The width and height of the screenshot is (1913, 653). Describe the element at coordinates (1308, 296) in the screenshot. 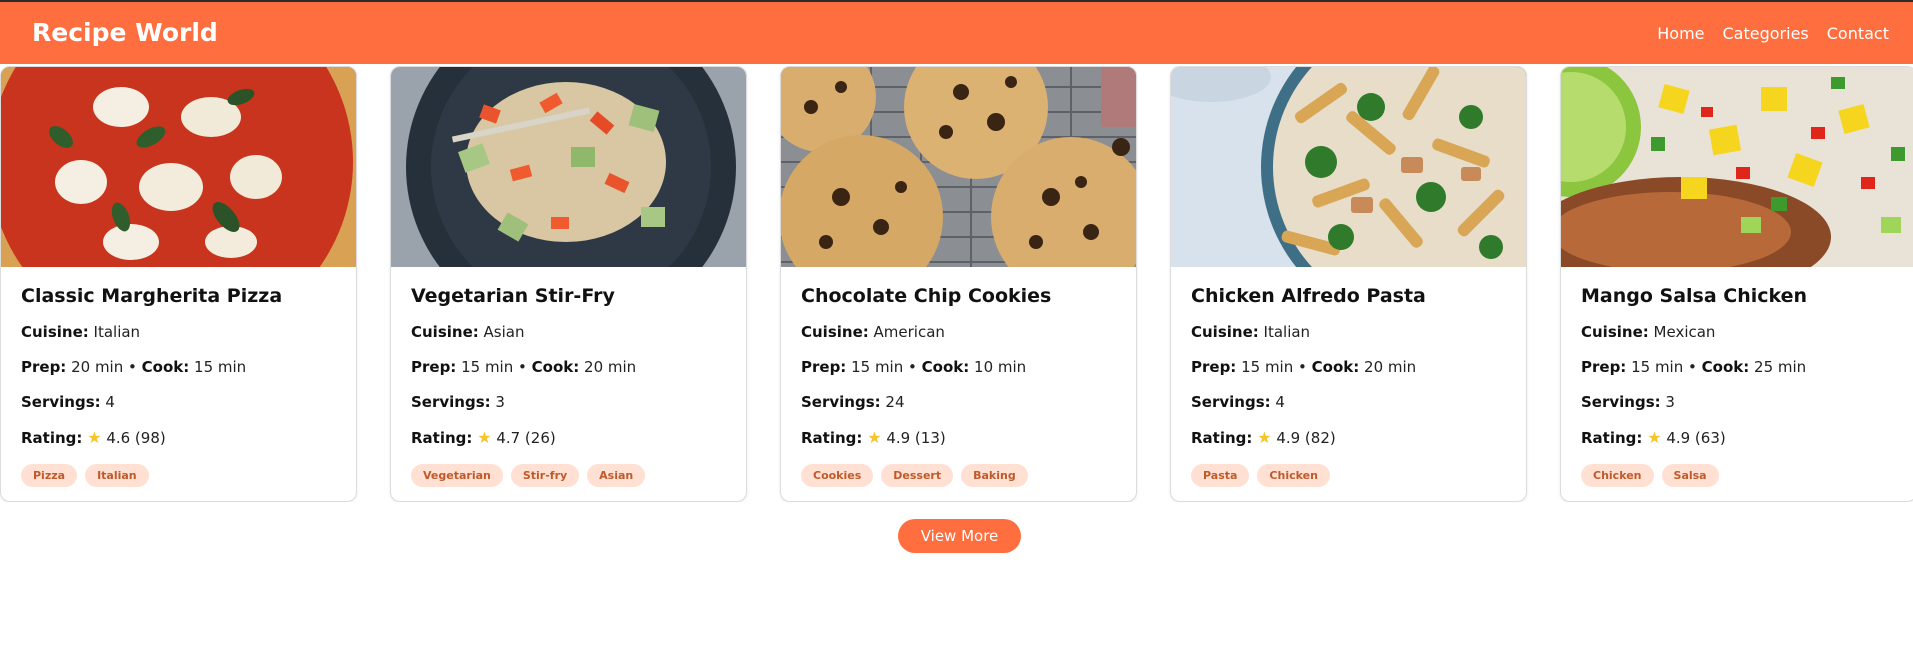

I see `recipe-title: Chicken Alfredo Pasta` at that location.